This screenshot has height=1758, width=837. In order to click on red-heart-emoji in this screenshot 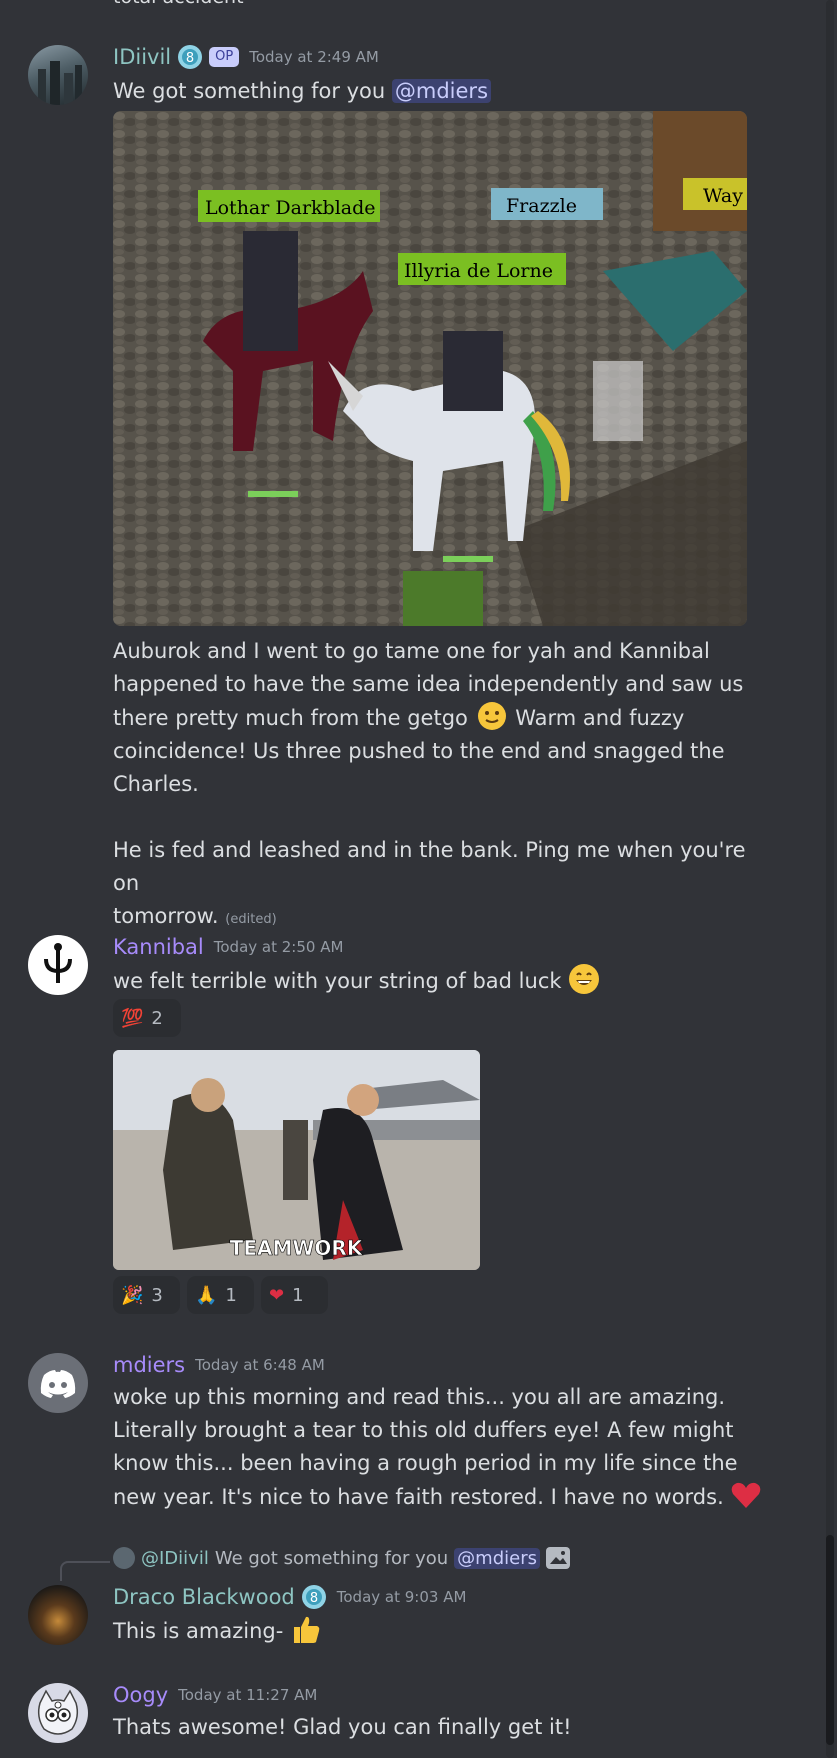, I will do `click(746, 1495)`.